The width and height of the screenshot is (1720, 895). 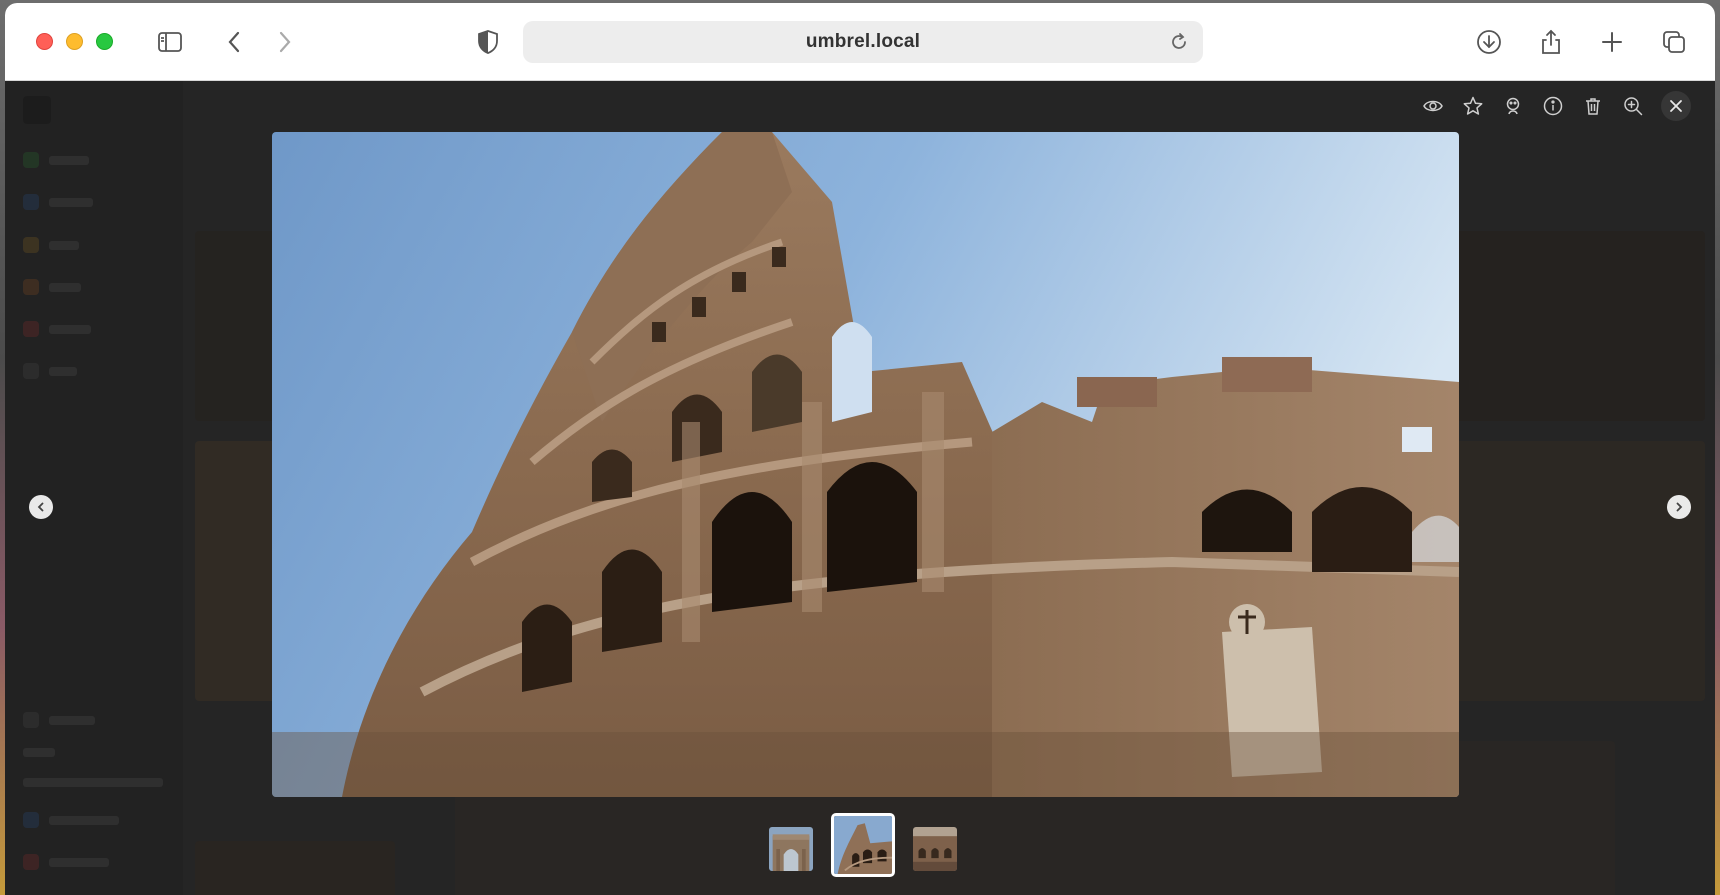 I want to click on plus-icon, so click(x=1612, y=42).